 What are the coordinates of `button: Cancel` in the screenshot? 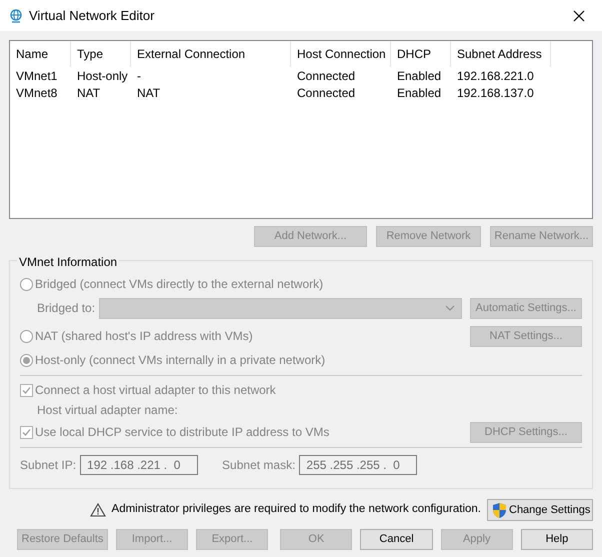 It's located at (396, 539).